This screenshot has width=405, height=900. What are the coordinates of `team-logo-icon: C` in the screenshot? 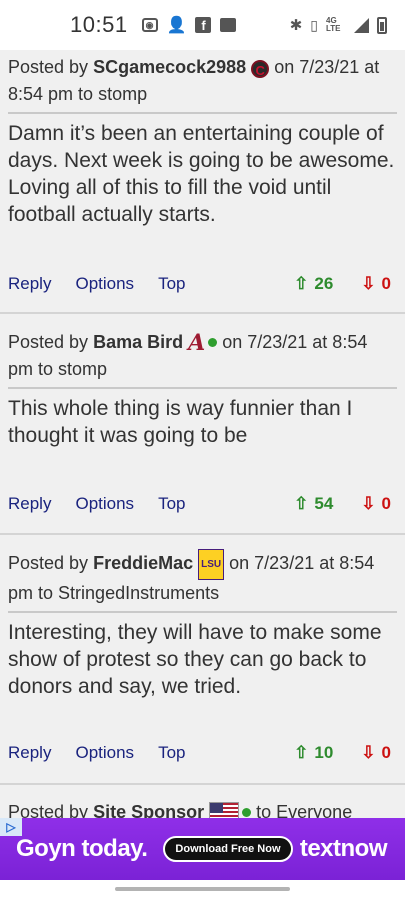 It's located at (260, 69).